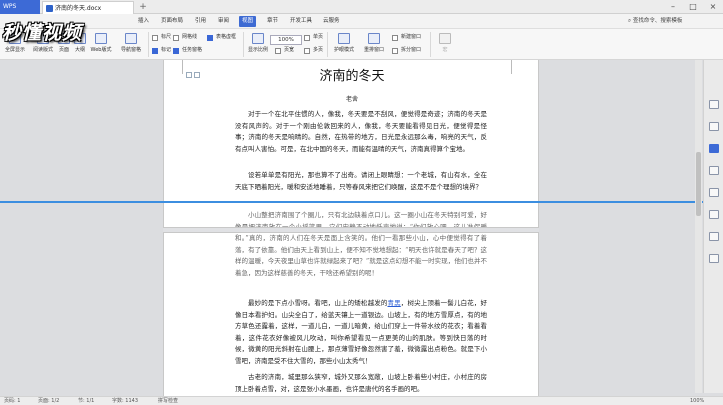 The height and width of the screenshot is (405, 723). Describe the element at coordinates (307, 51) in the screenshot. I see `multi-page-icon` at that location.